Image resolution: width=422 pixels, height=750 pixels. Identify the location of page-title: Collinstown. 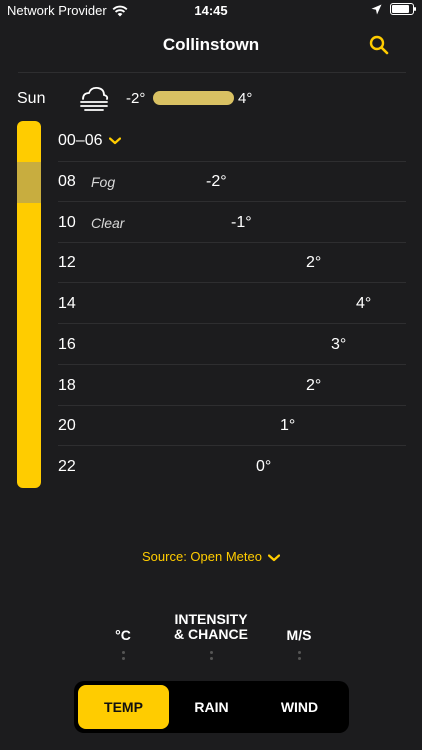
(211, 44).